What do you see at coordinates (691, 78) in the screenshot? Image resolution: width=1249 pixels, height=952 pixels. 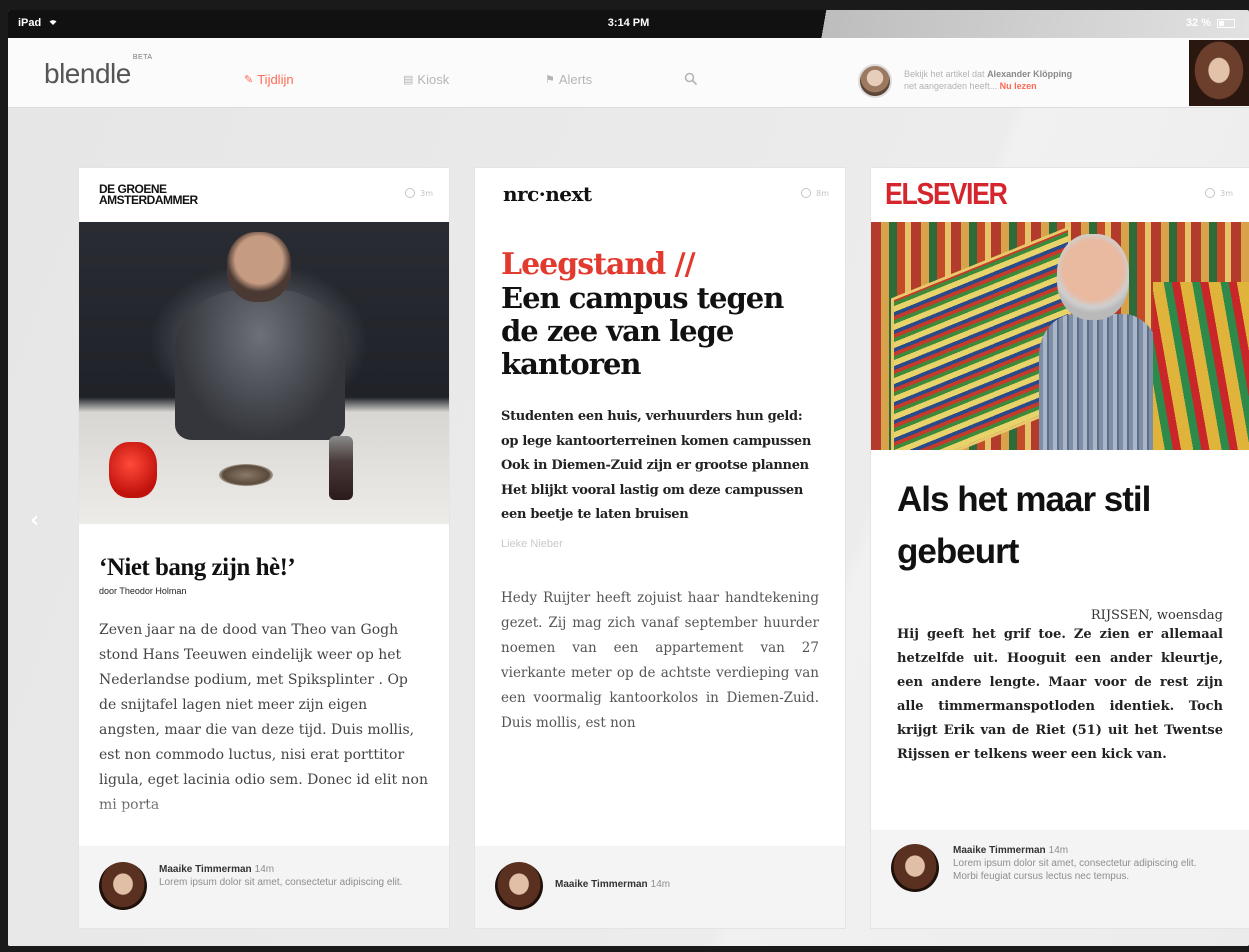 I see `search-icon` at bounding box center [691, 78].